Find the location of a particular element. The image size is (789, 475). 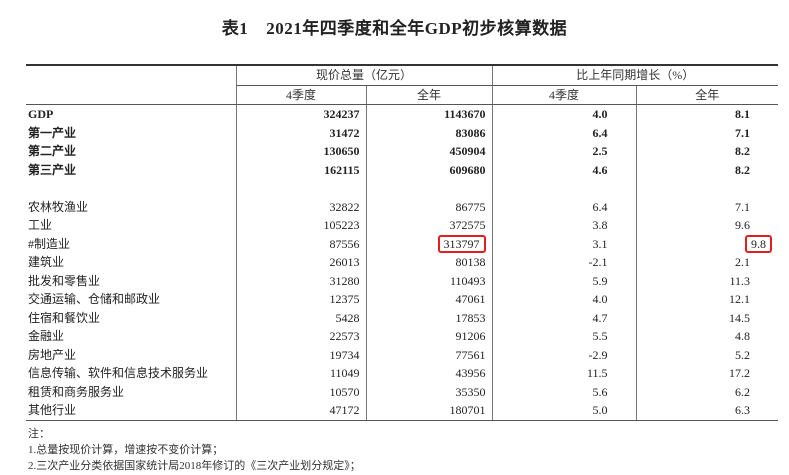

highlight-box: 313797 is located at coordinates (461, 243).